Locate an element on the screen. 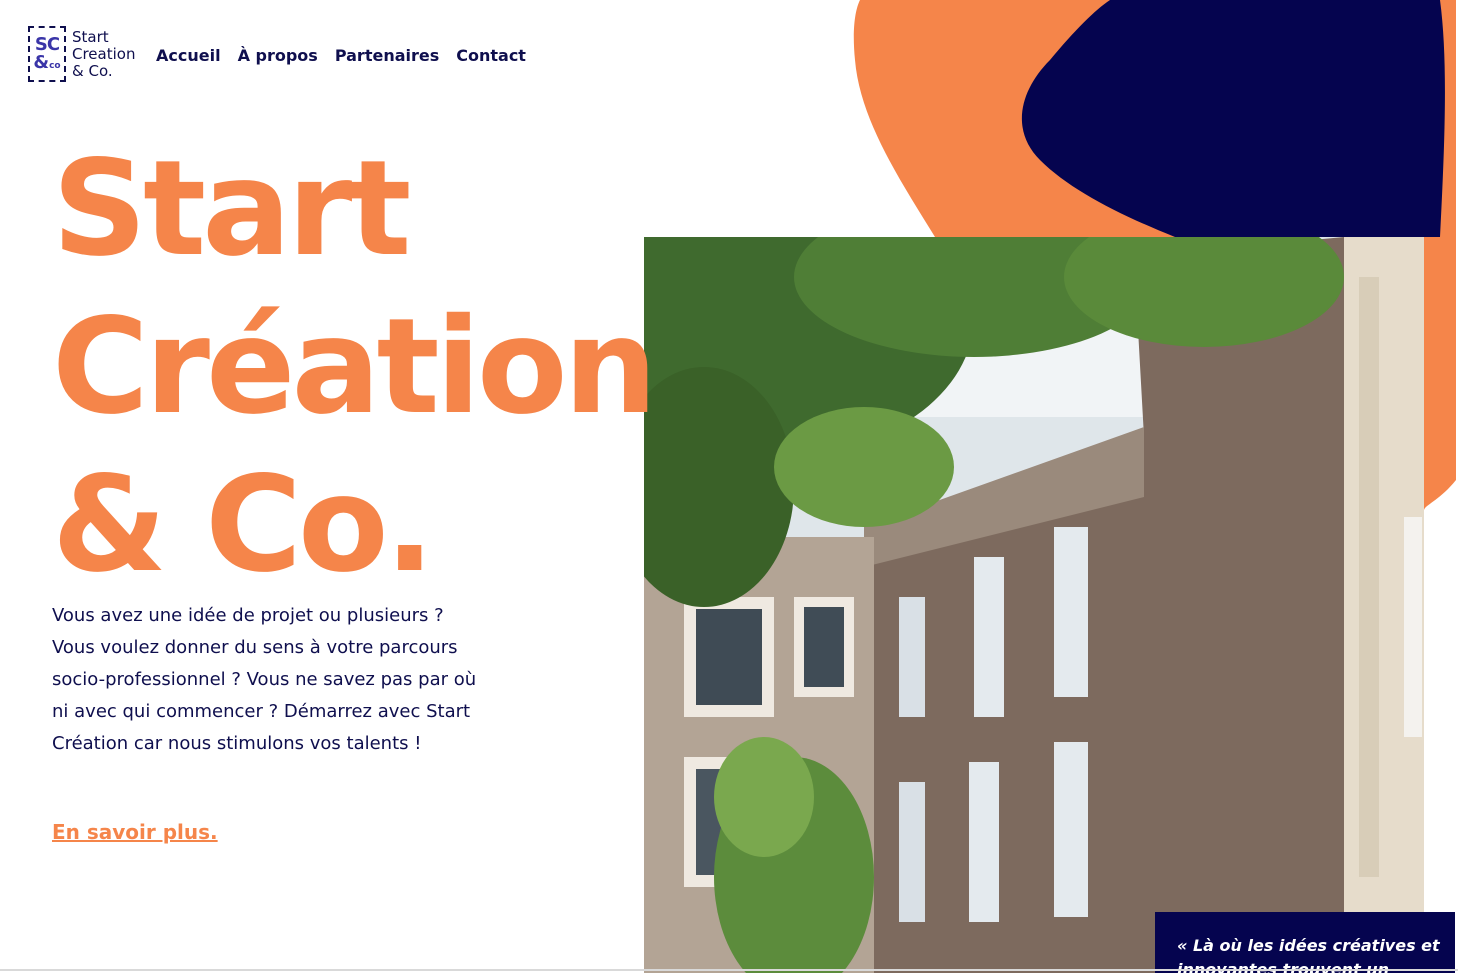 The width and height of the screenshot is (1458, 973). logo-text-line1: Start is located at coordinates (90, 36).